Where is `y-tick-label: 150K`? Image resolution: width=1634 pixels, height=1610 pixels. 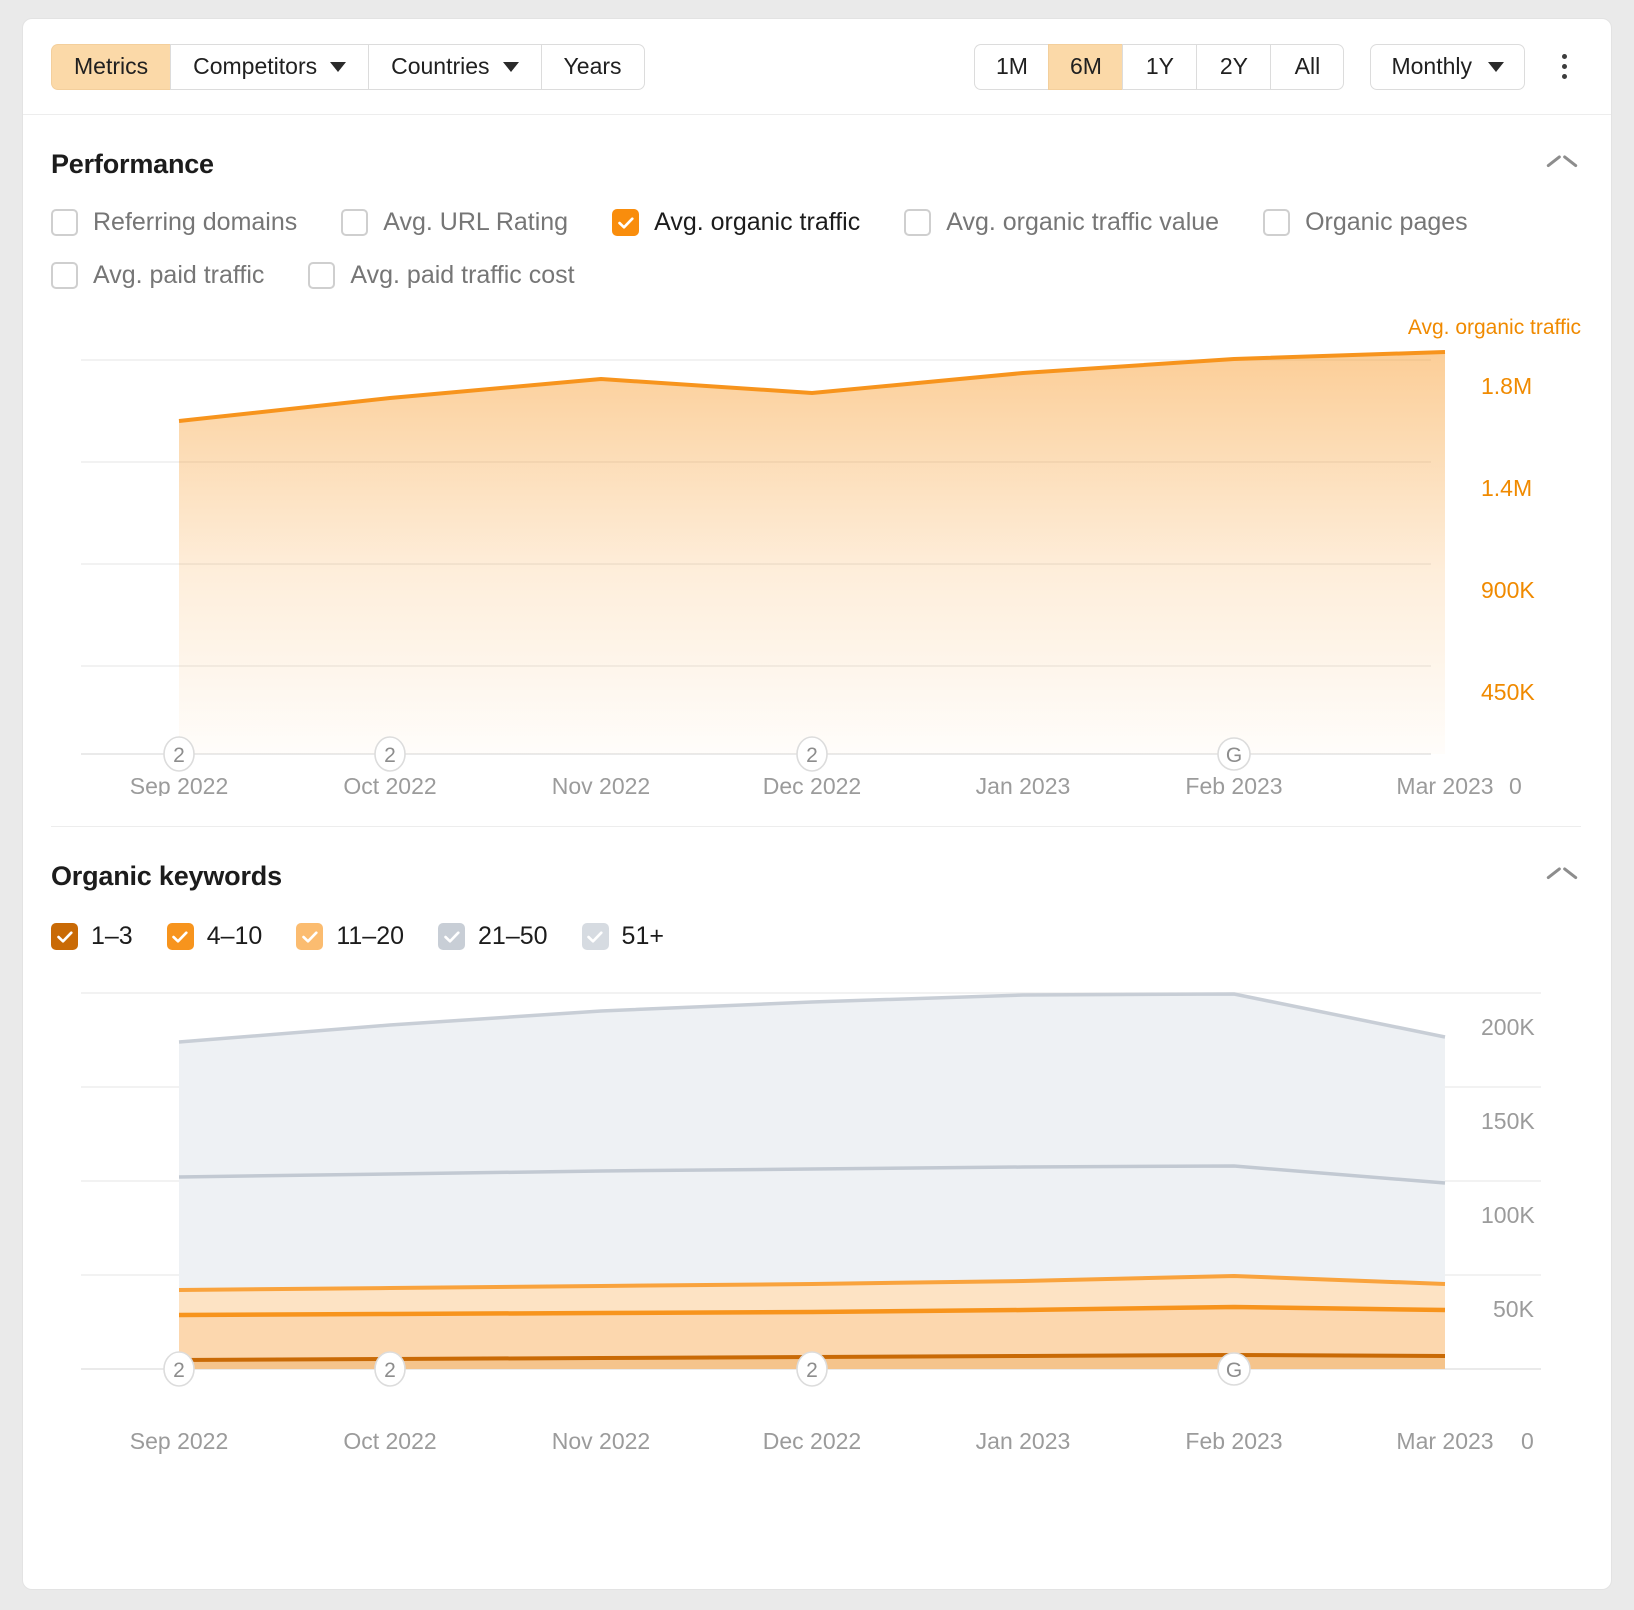
y-tick-label: 150K is located at coordinates (1508, 1121).